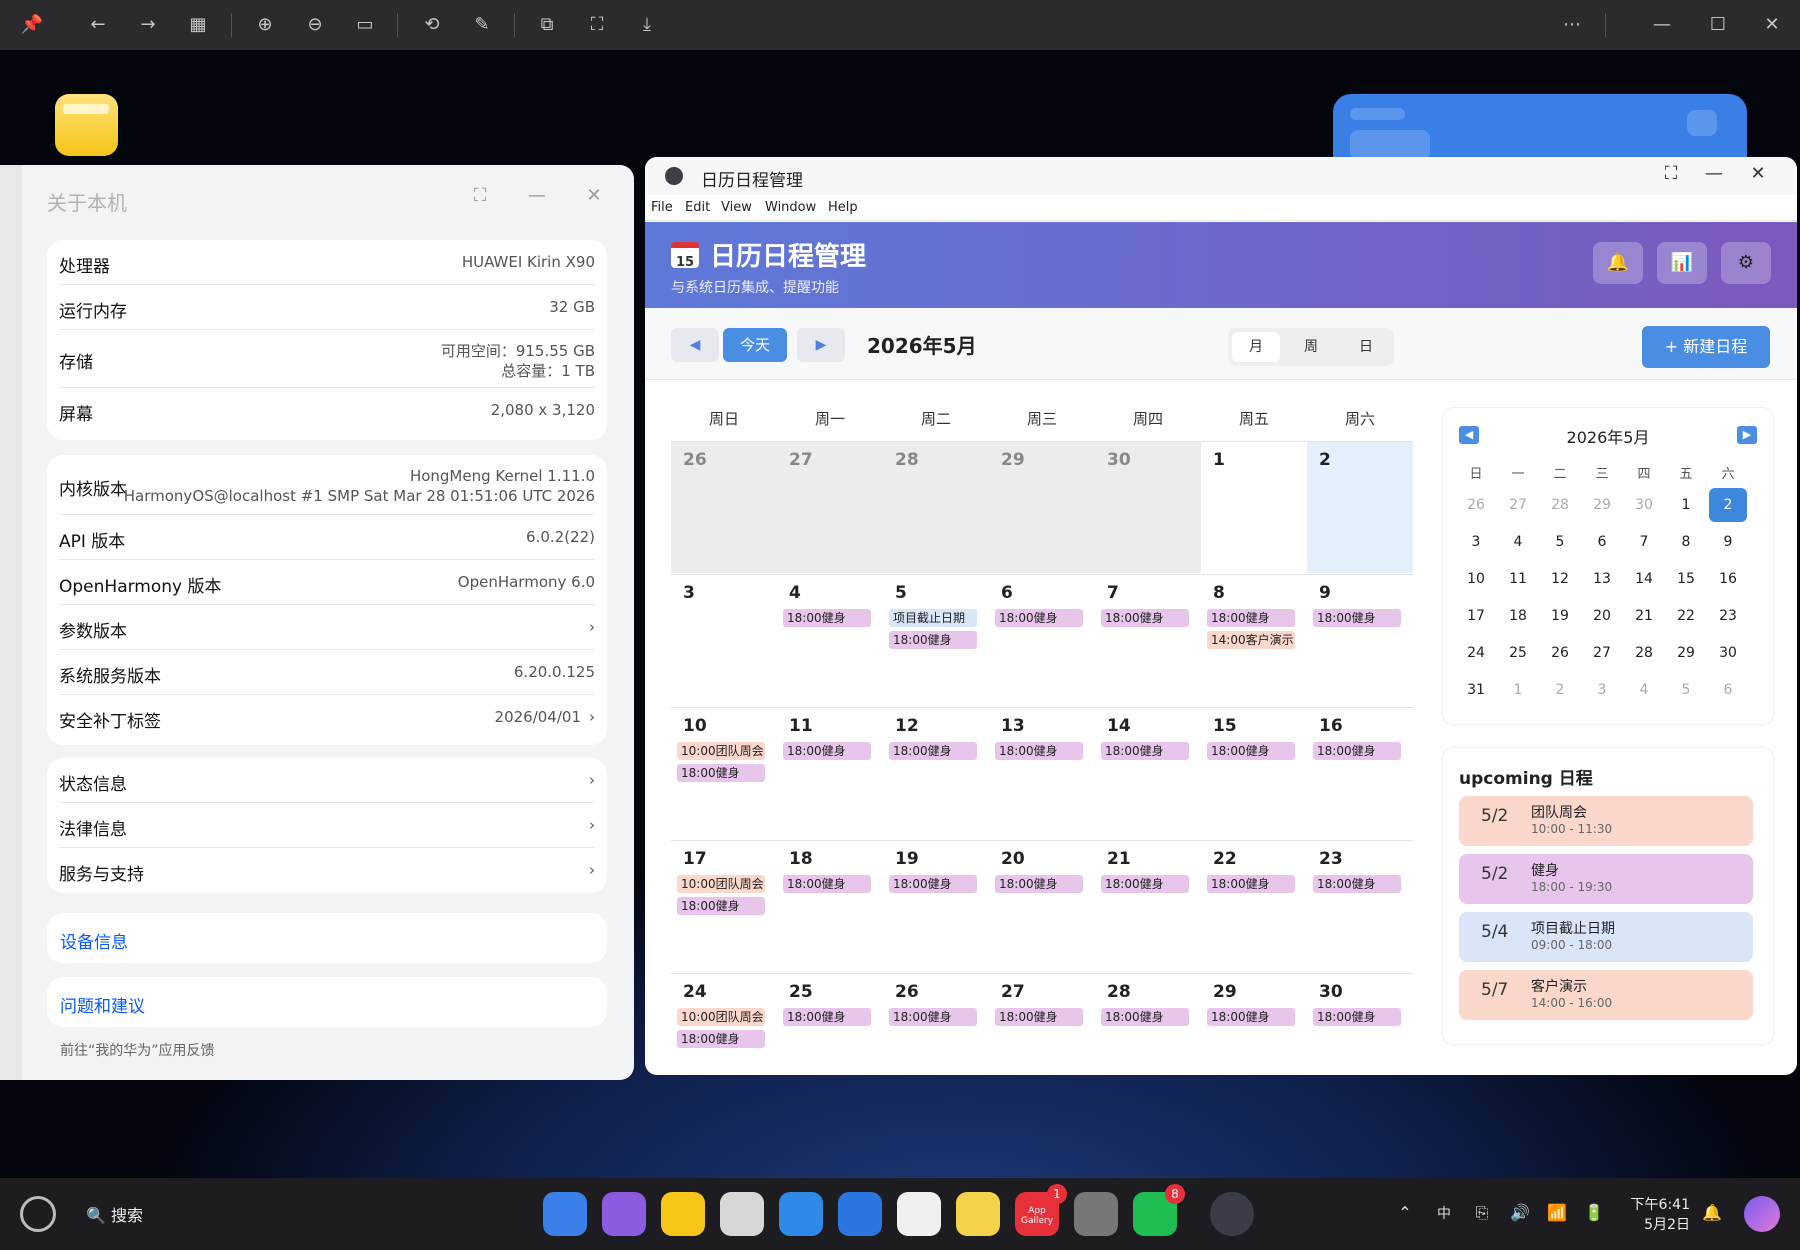  What do you see at coordinates (98, 25) in the screenshot?
I see `back-icon: ←` at bounding box center [98, 25].